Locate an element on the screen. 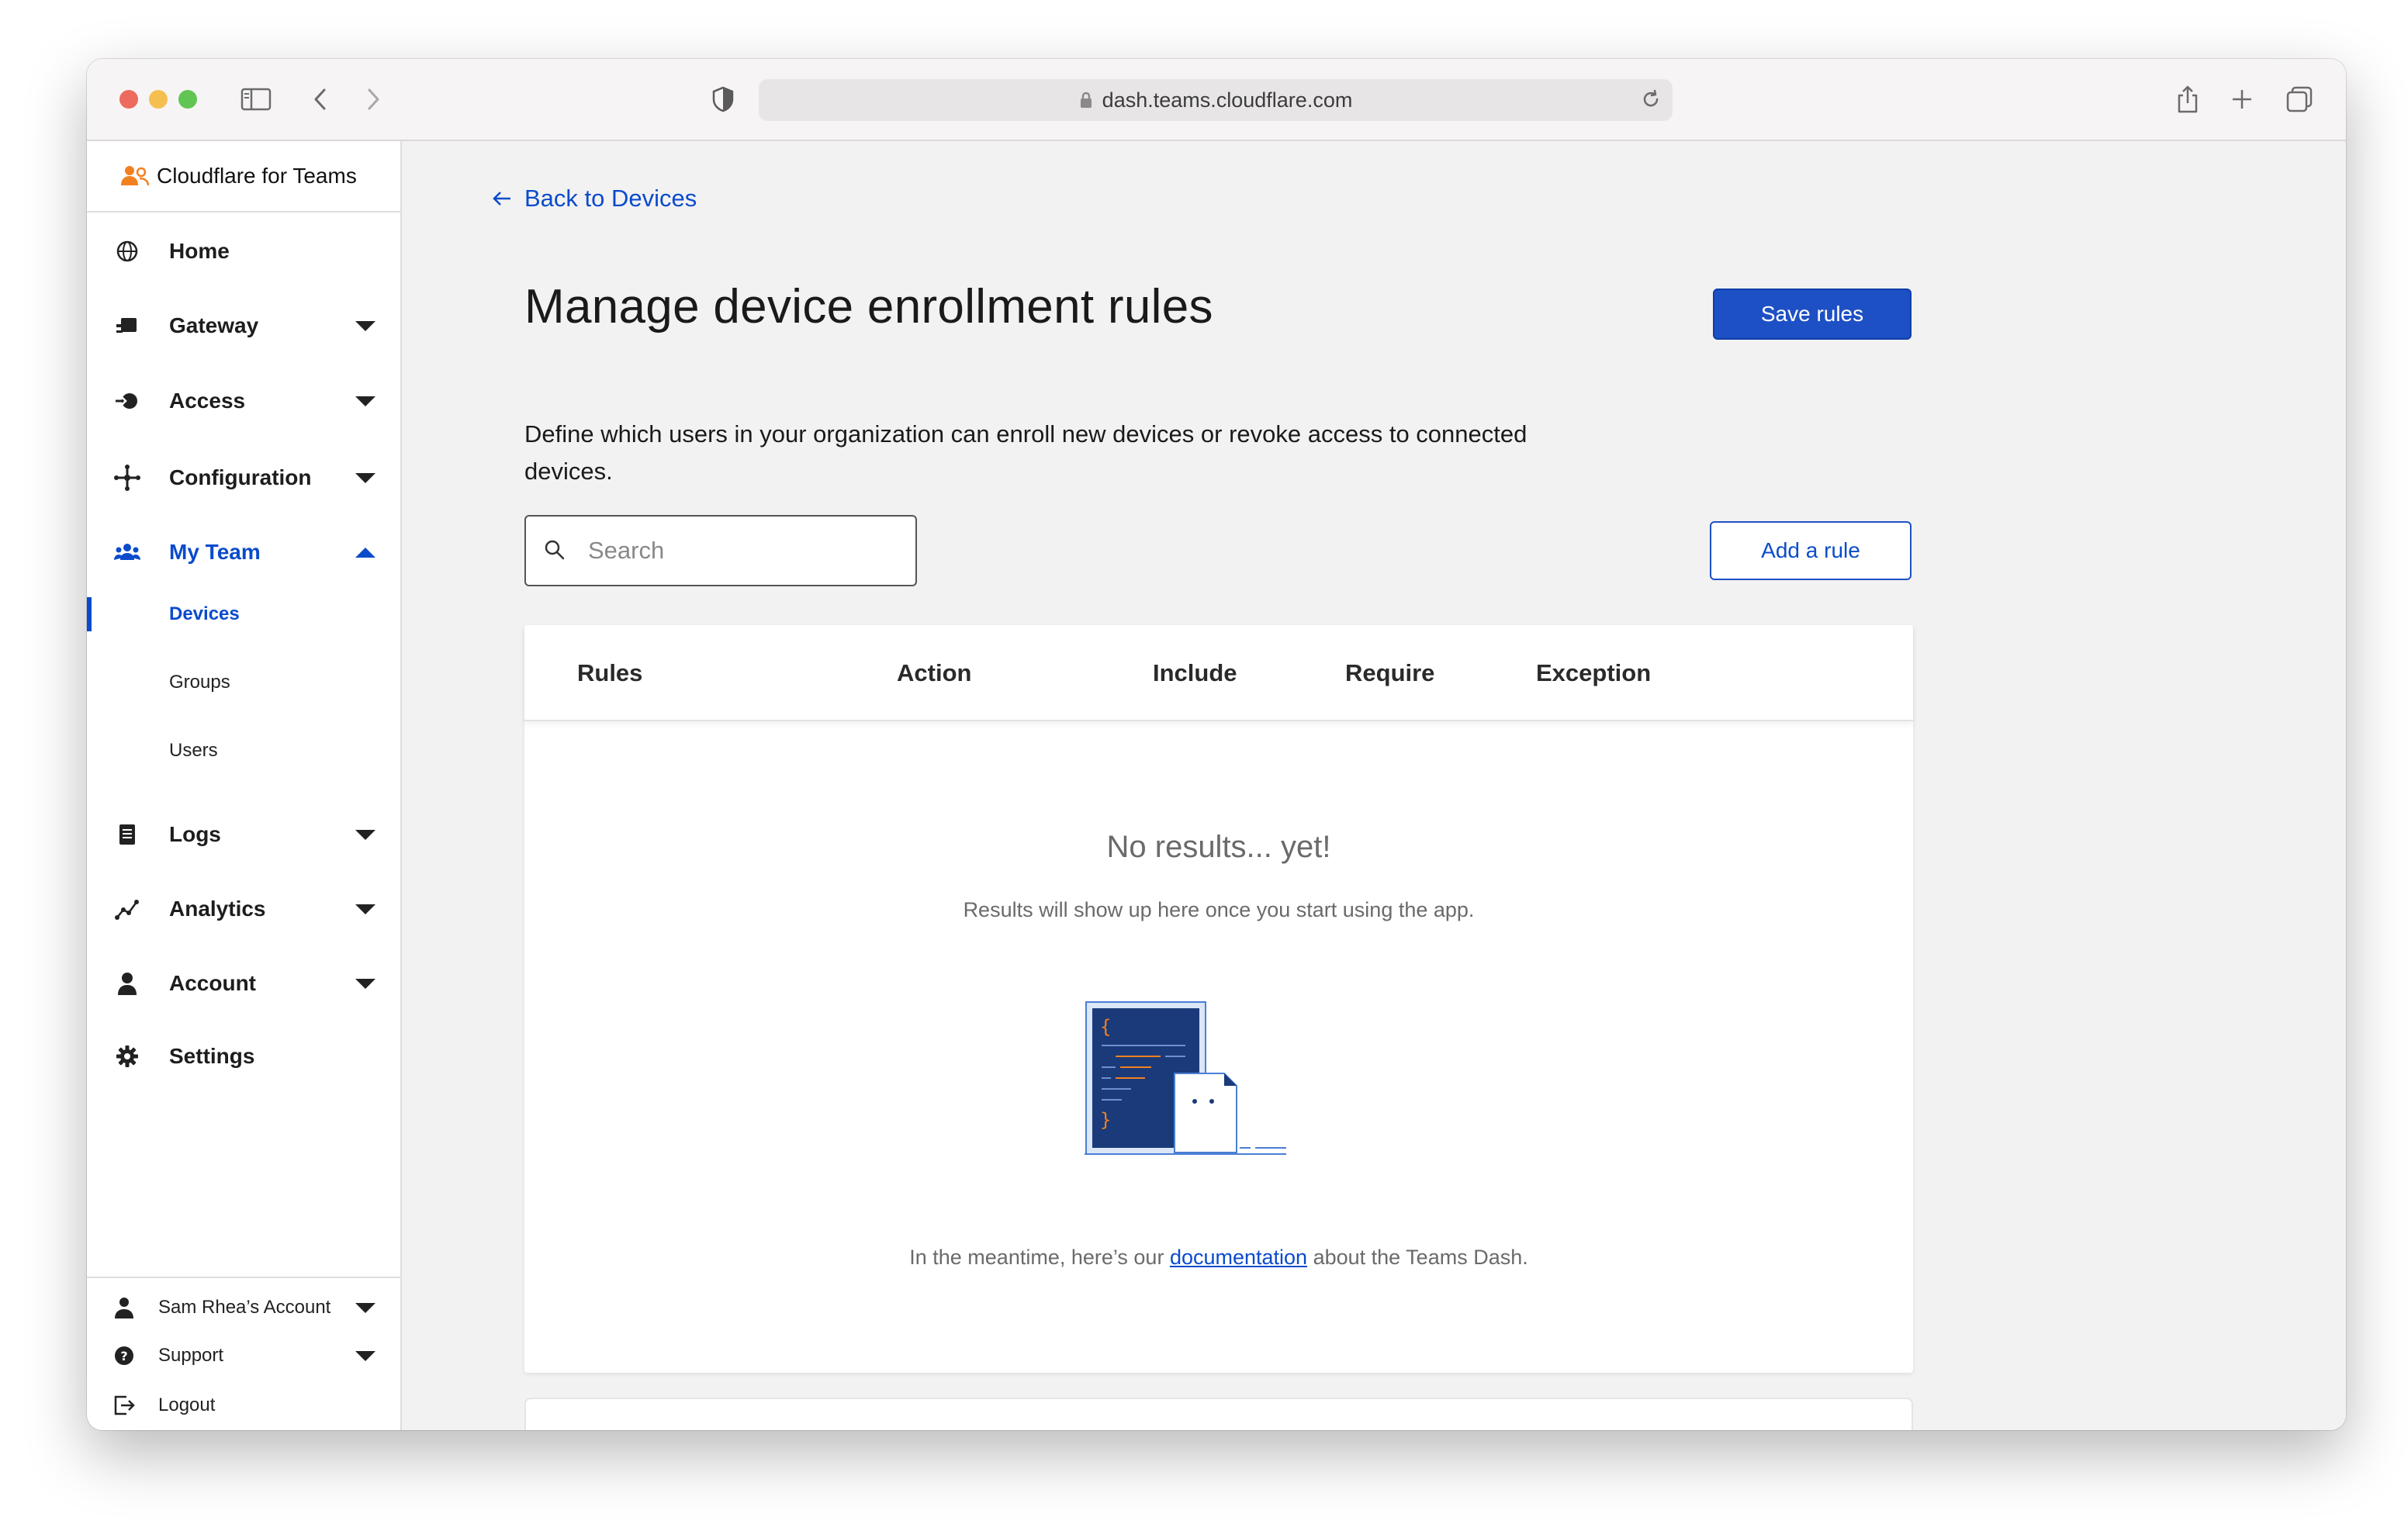 This screenshot has width=2408, height=1531. sidebar: Cloudflare for Teams Home Gateway Access is located at coordinates (245, 785).